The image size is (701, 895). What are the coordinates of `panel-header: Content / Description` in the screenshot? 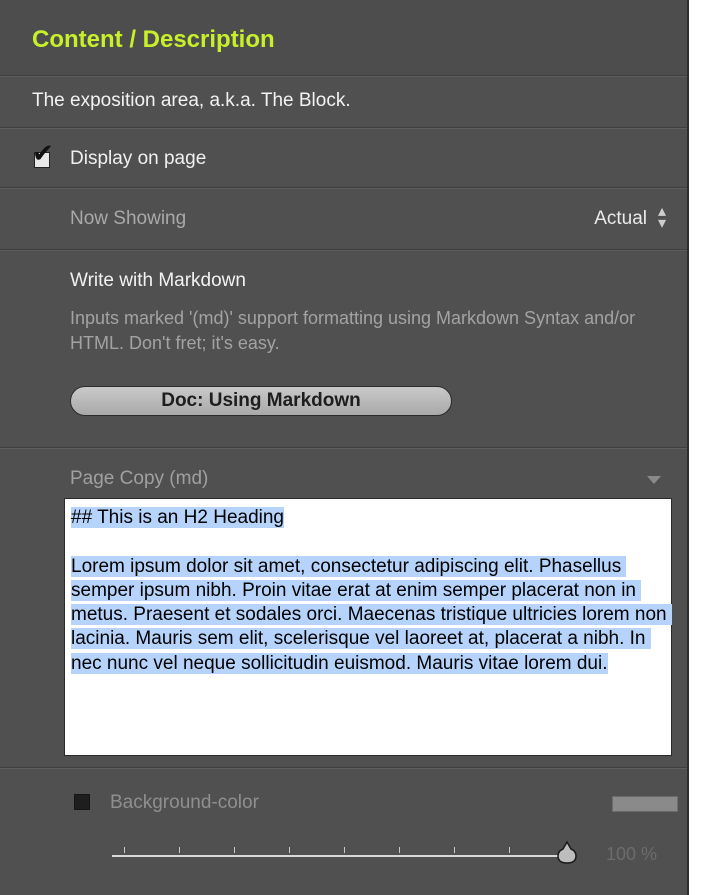 It's located at (343, 38).